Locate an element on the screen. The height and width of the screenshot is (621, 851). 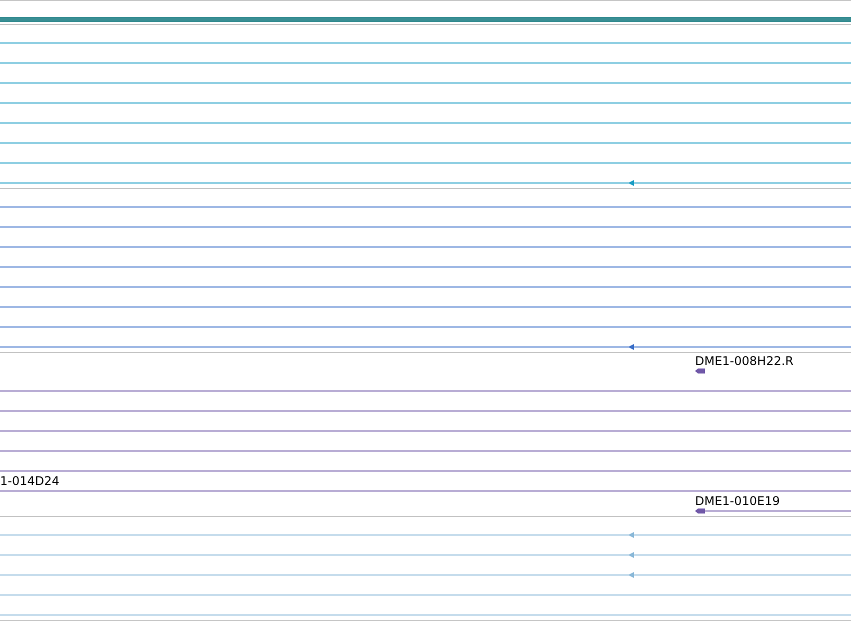
feature-label: 1-014D24 is located at coordinates (30, 481).